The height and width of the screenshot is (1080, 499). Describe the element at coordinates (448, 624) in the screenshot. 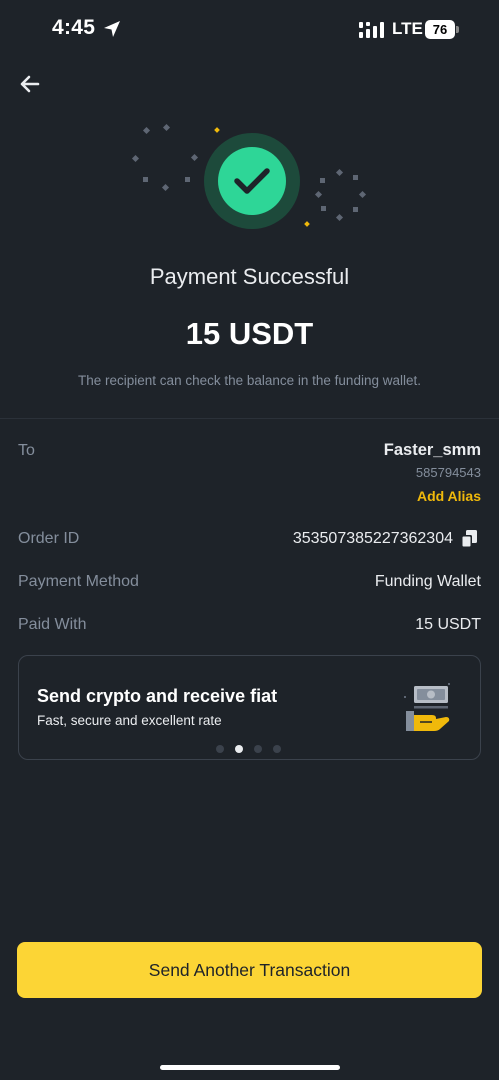

I see `paid-with-value: 15 USDT` at that location.